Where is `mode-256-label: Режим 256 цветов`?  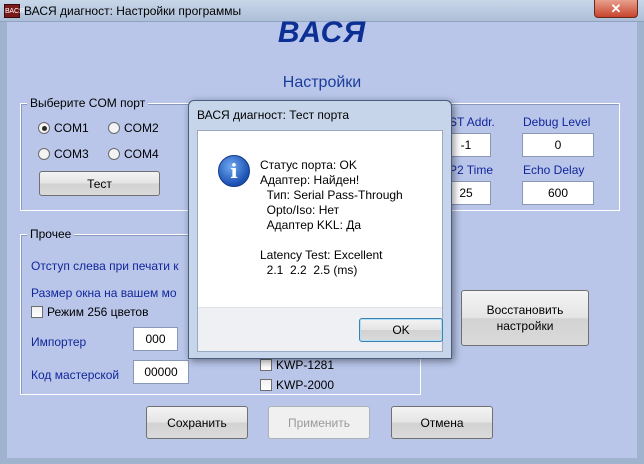 mode-256-label: Режим 256 цветов is located at coordinates (98, 312).